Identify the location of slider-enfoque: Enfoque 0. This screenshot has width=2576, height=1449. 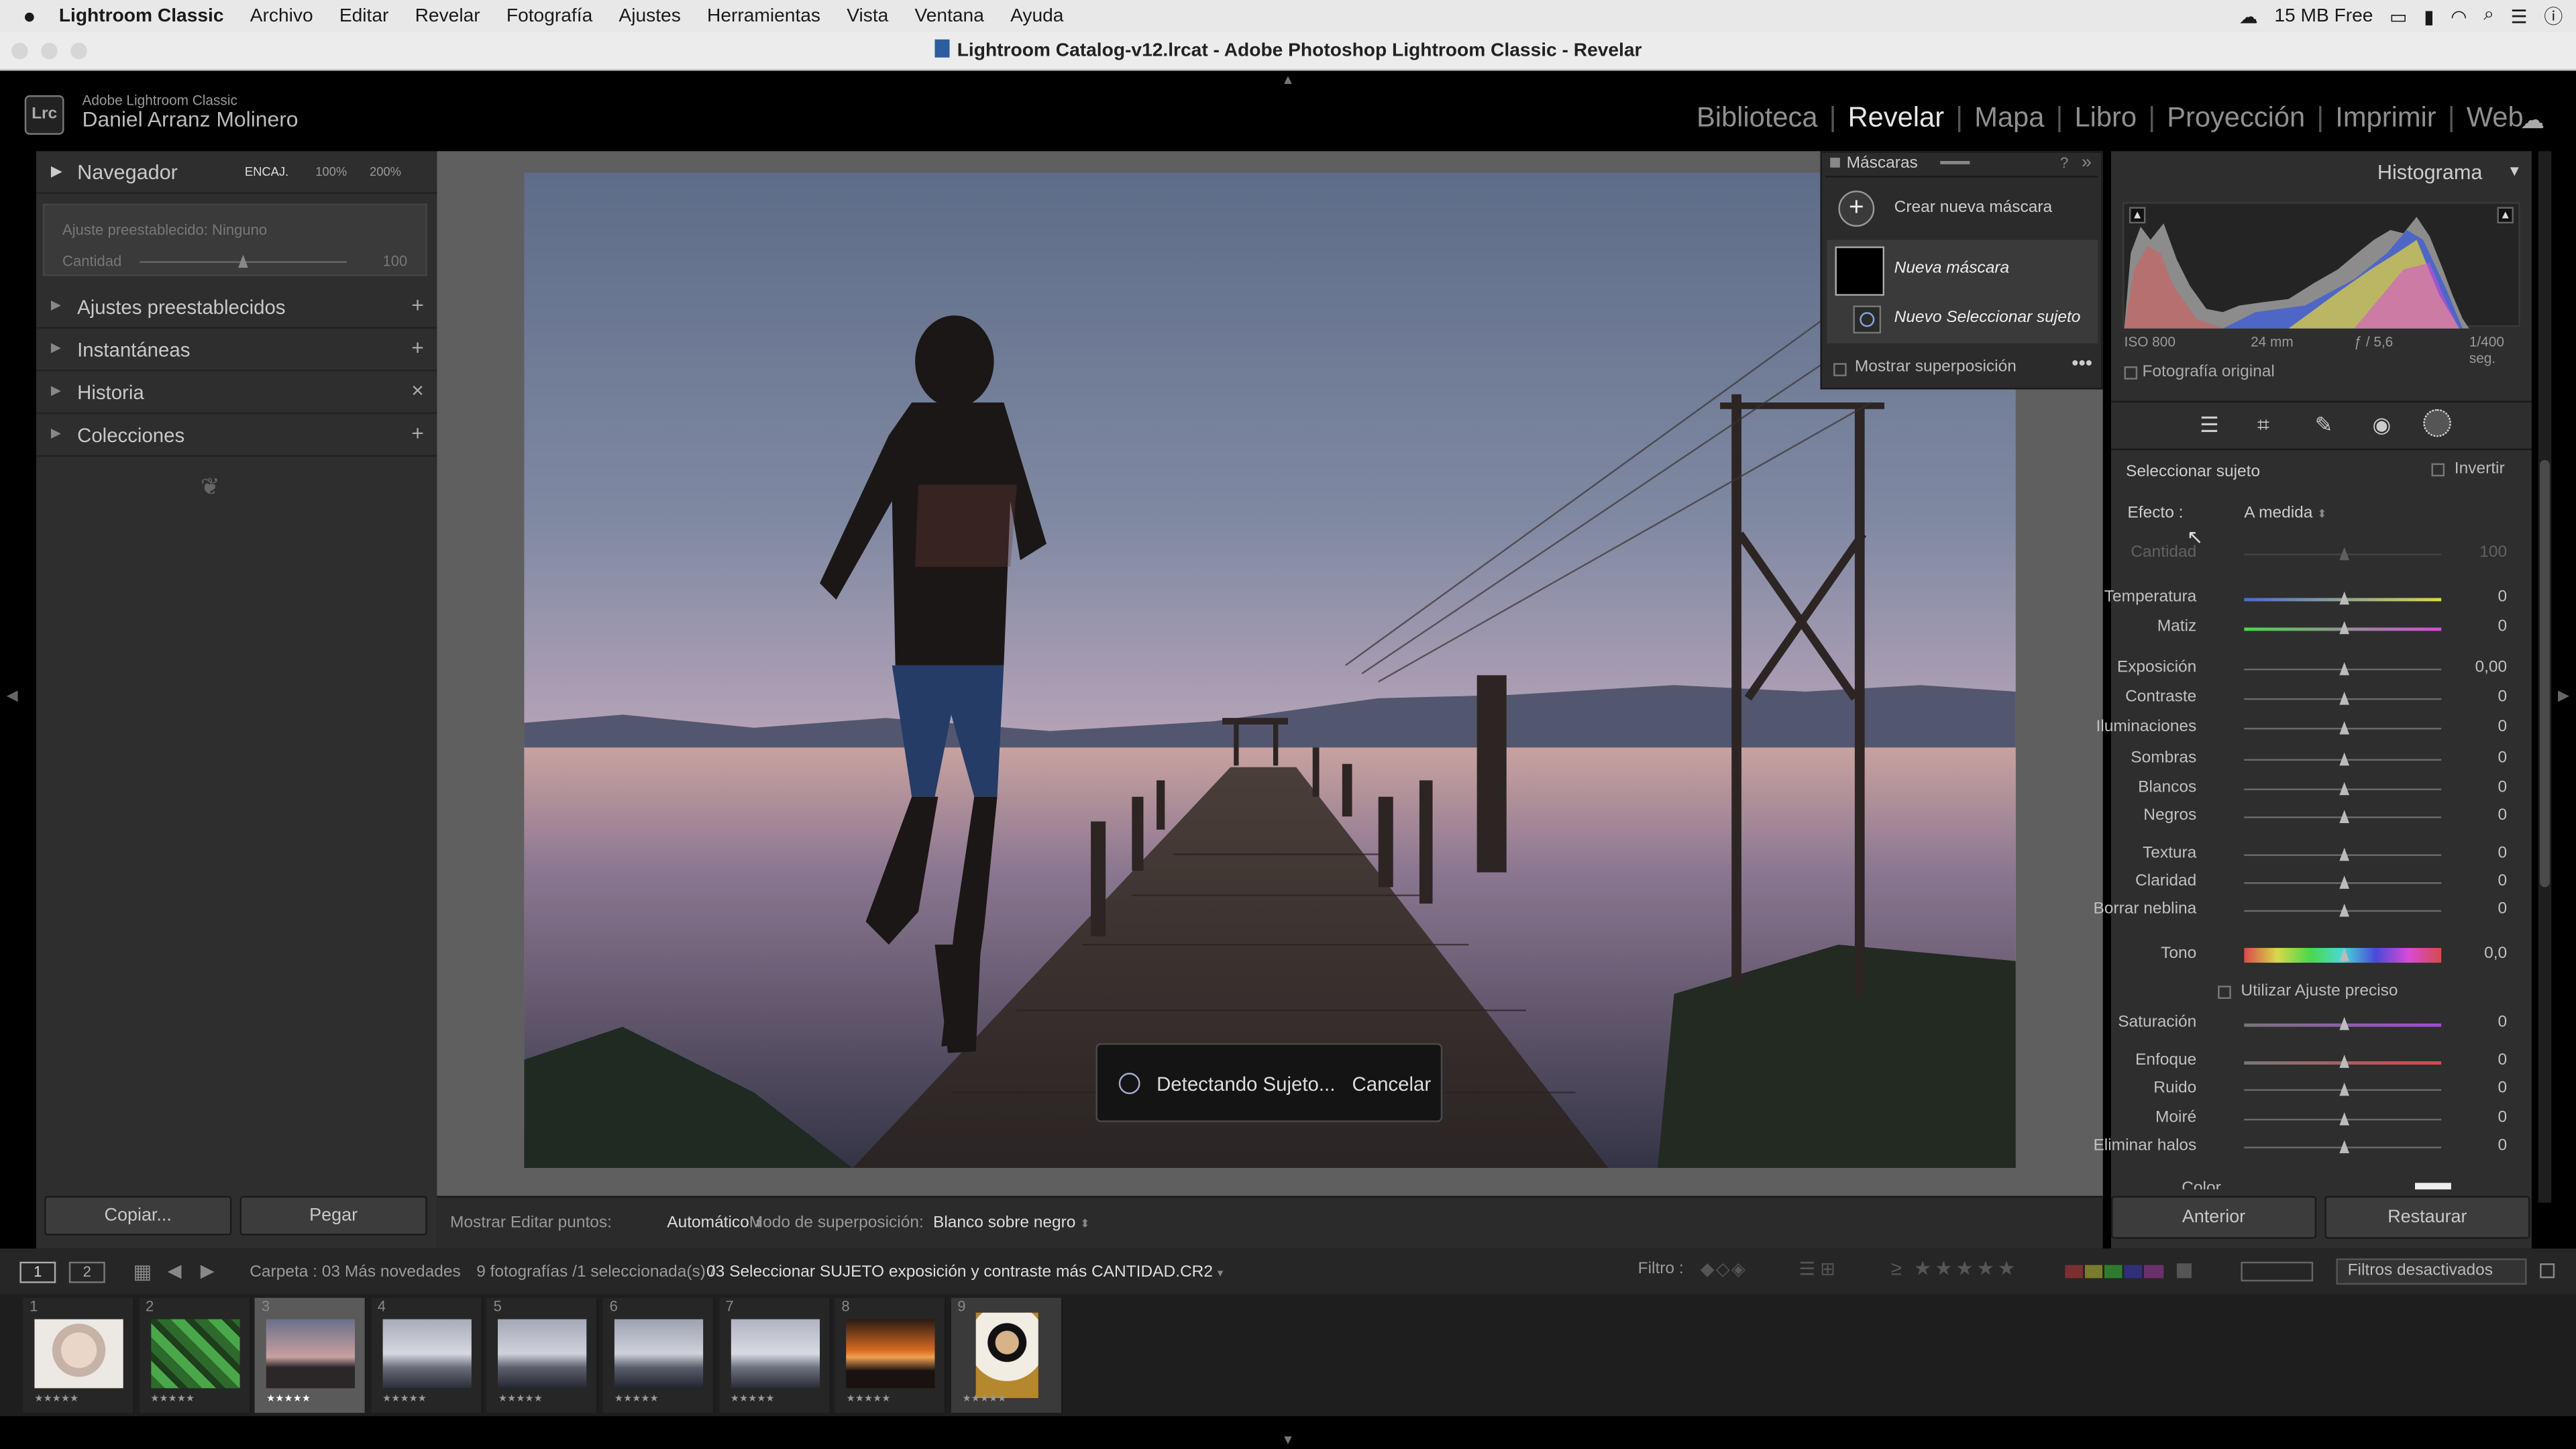
(2321, 1061).